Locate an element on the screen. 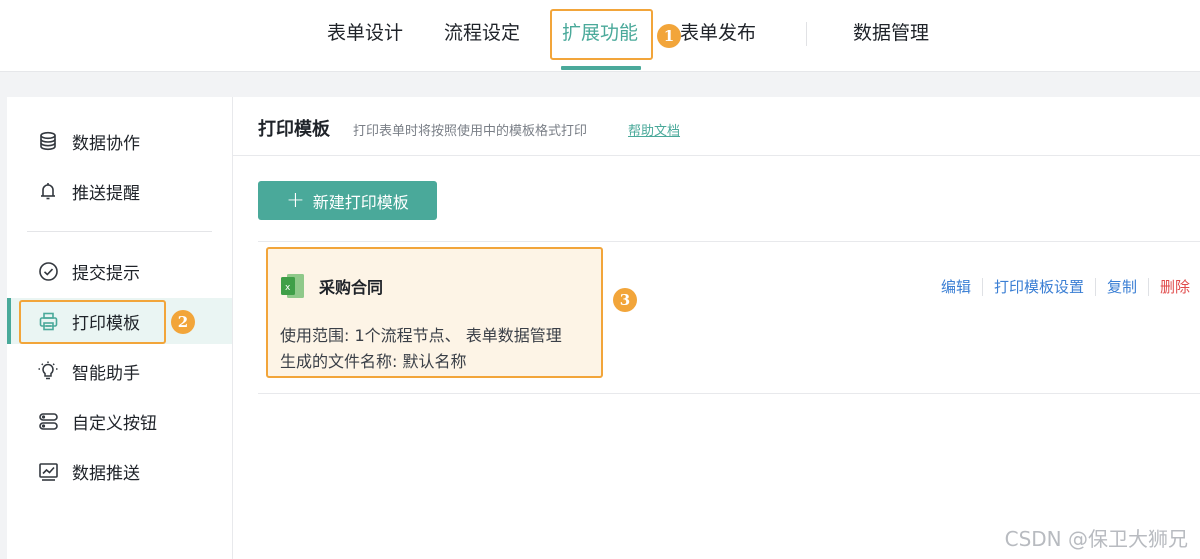 The width and height of the screenshot is (1200, 559). tab-form-design: 表单设计 is located at coordinates (365, 35).